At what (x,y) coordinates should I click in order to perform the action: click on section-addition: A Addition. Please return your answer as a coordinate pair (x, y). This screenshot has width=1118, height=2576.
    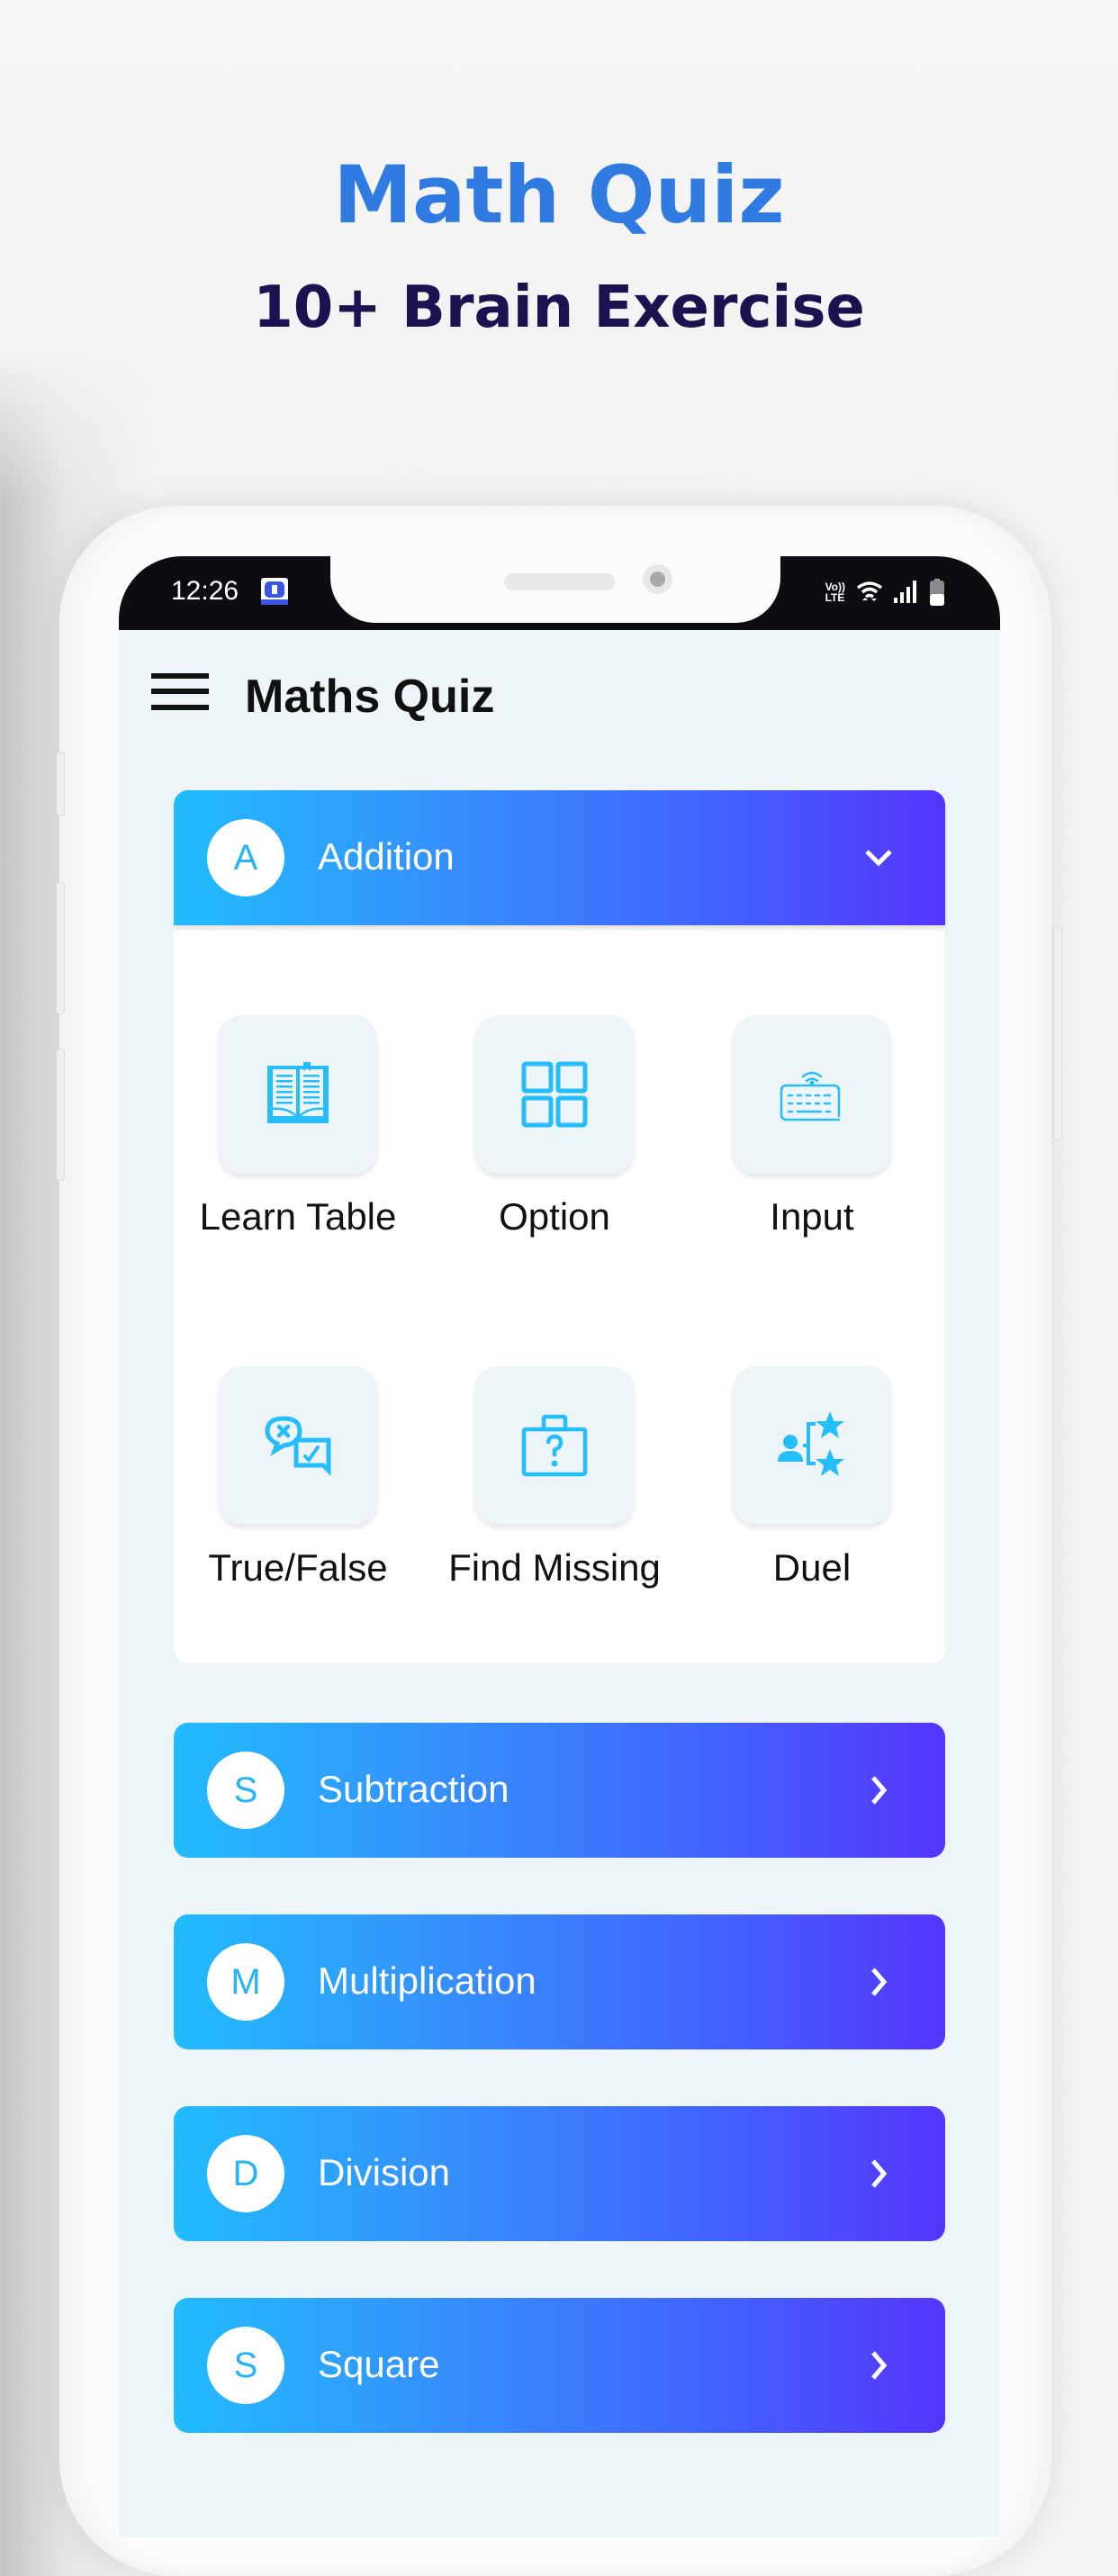
    Looking at the image, I should click on (559, 857).